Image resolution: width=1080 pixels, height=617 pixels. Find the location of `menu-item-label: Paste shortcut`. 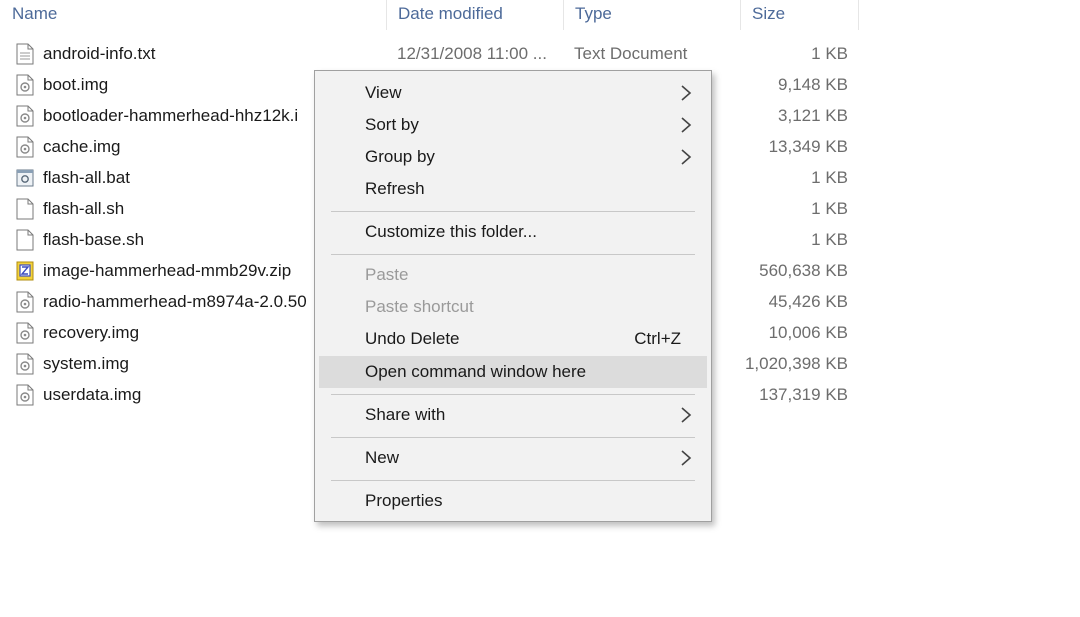

menu-item-label: Paste shortcut is located at coordinates (419, 306).